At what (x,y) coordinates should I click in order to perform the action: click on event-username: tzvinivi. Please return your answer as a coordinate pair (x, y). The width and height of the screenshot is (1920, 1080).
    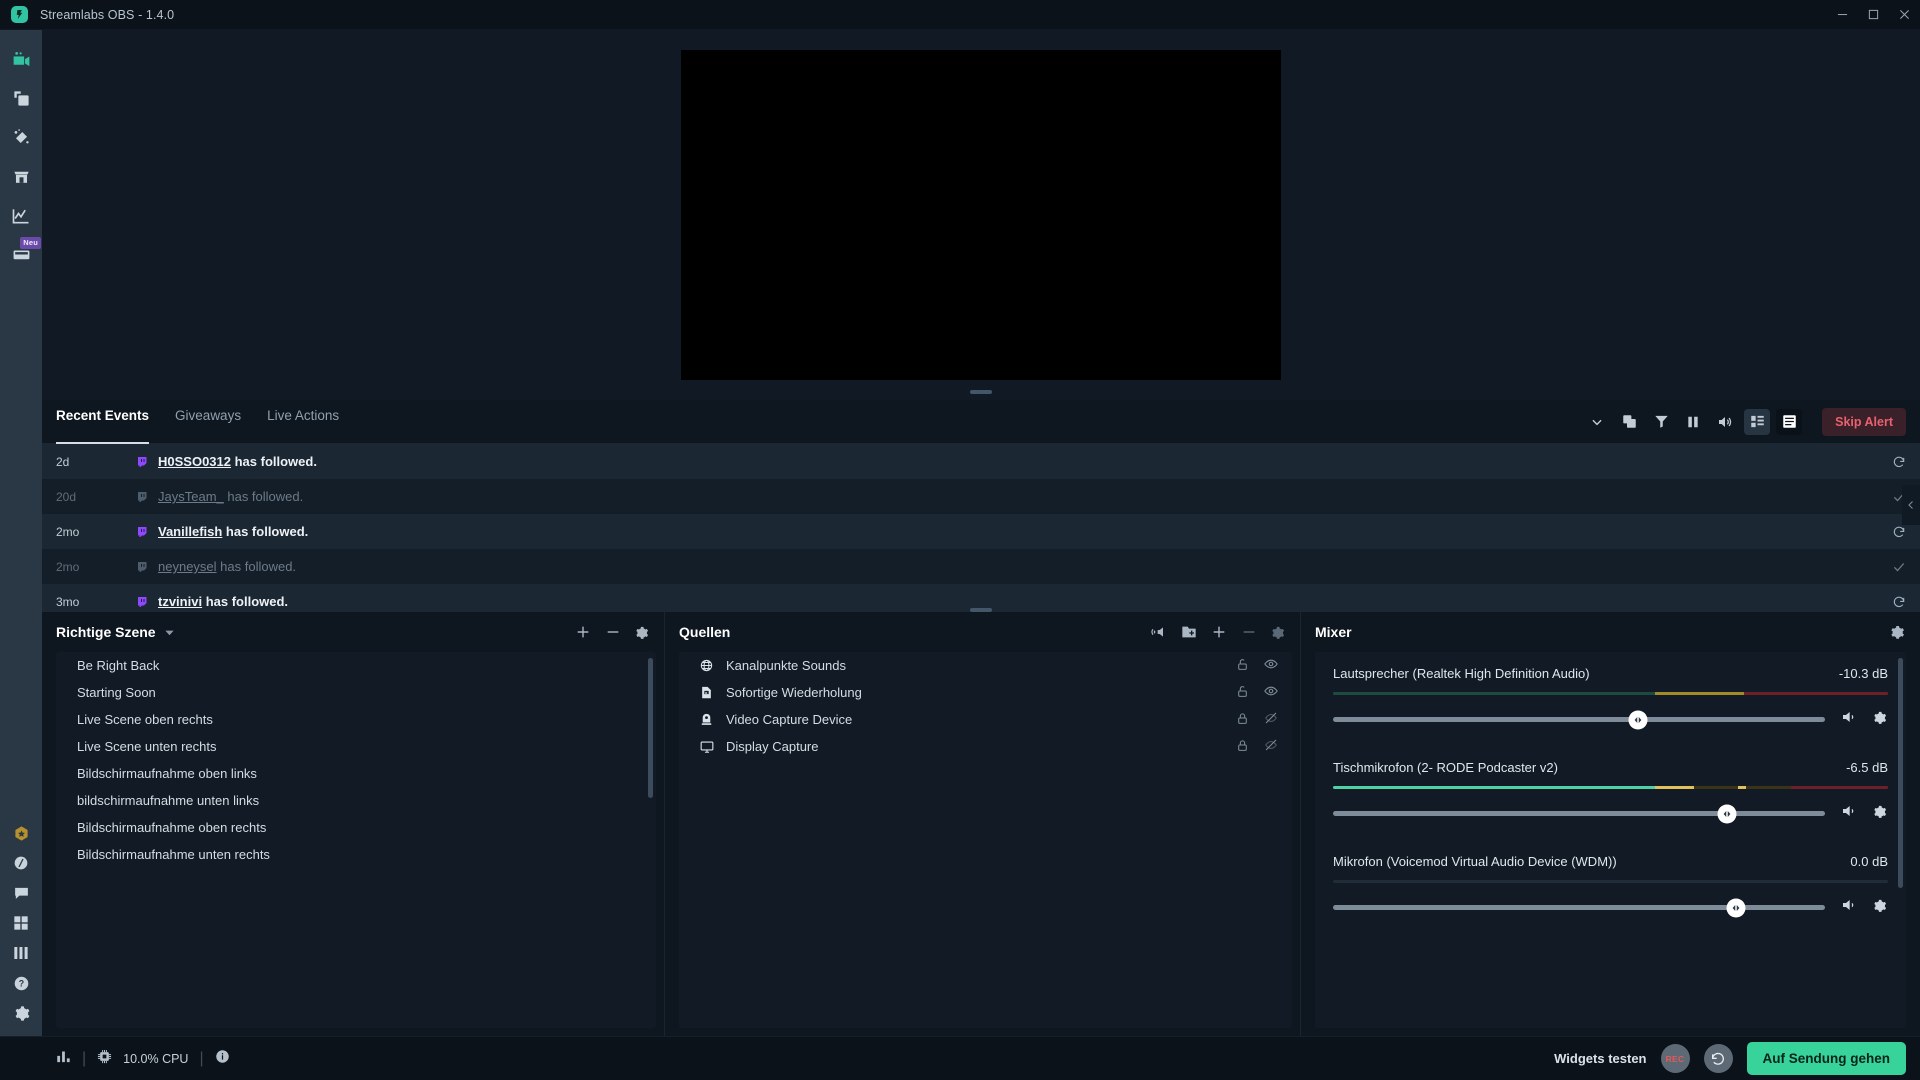
    Looking at the image, I should click on (180, 601).